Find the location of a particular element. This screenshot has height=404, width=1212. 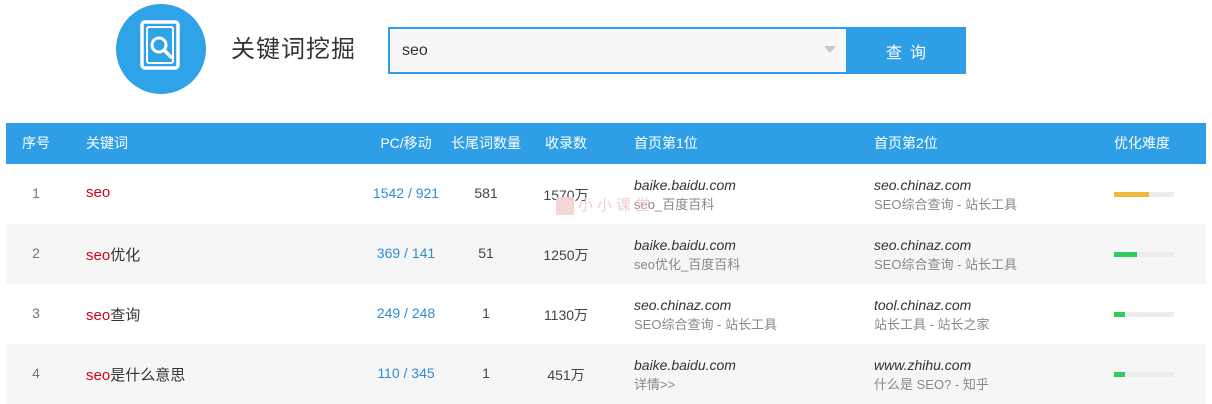

logo-icon is located at coordinates (161, 49).